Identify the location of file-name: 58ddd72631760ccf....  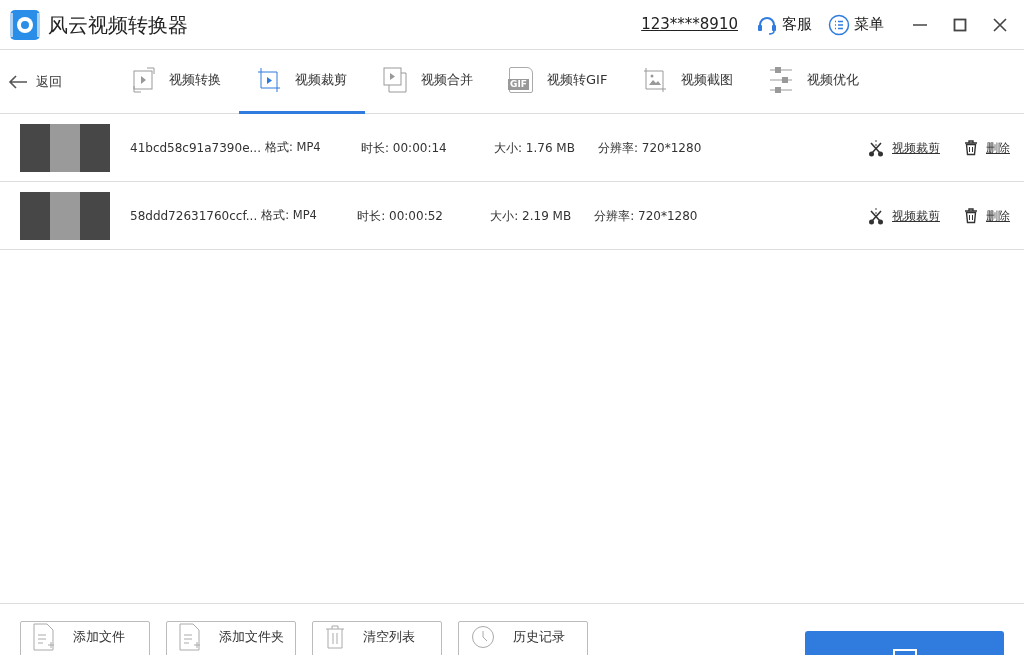
(194, 216).